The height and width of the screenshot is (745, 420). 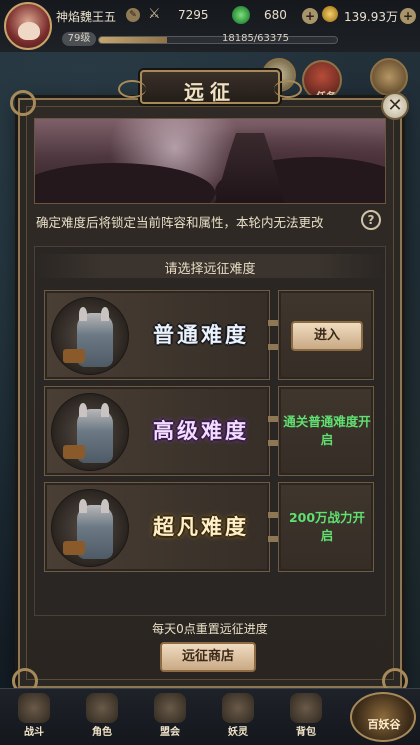 I want to click on exp-text: 18185/63375, so click(x=255, y=38).